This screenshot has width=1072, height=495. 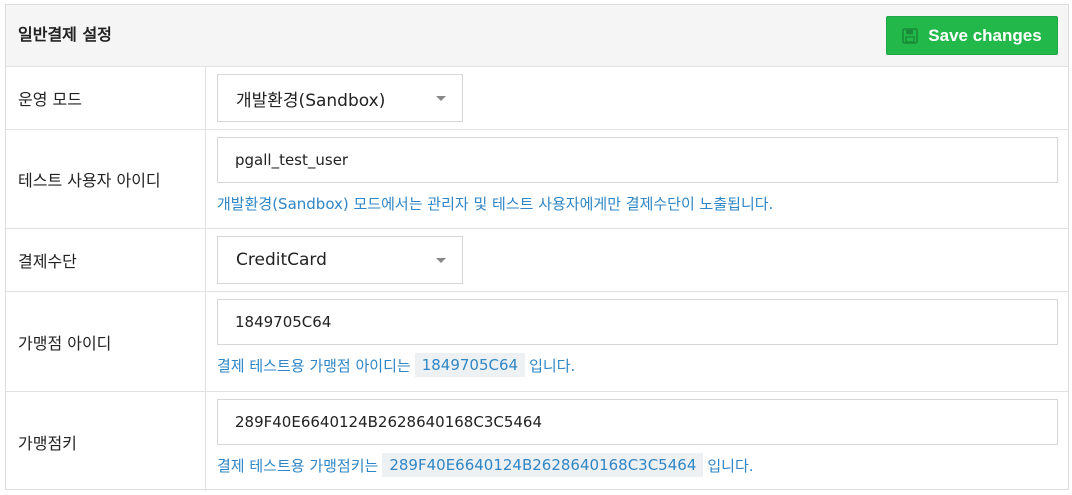 I want to click on panel-header: 일반결제 설정 Save changes, so click(x=537, y=36).